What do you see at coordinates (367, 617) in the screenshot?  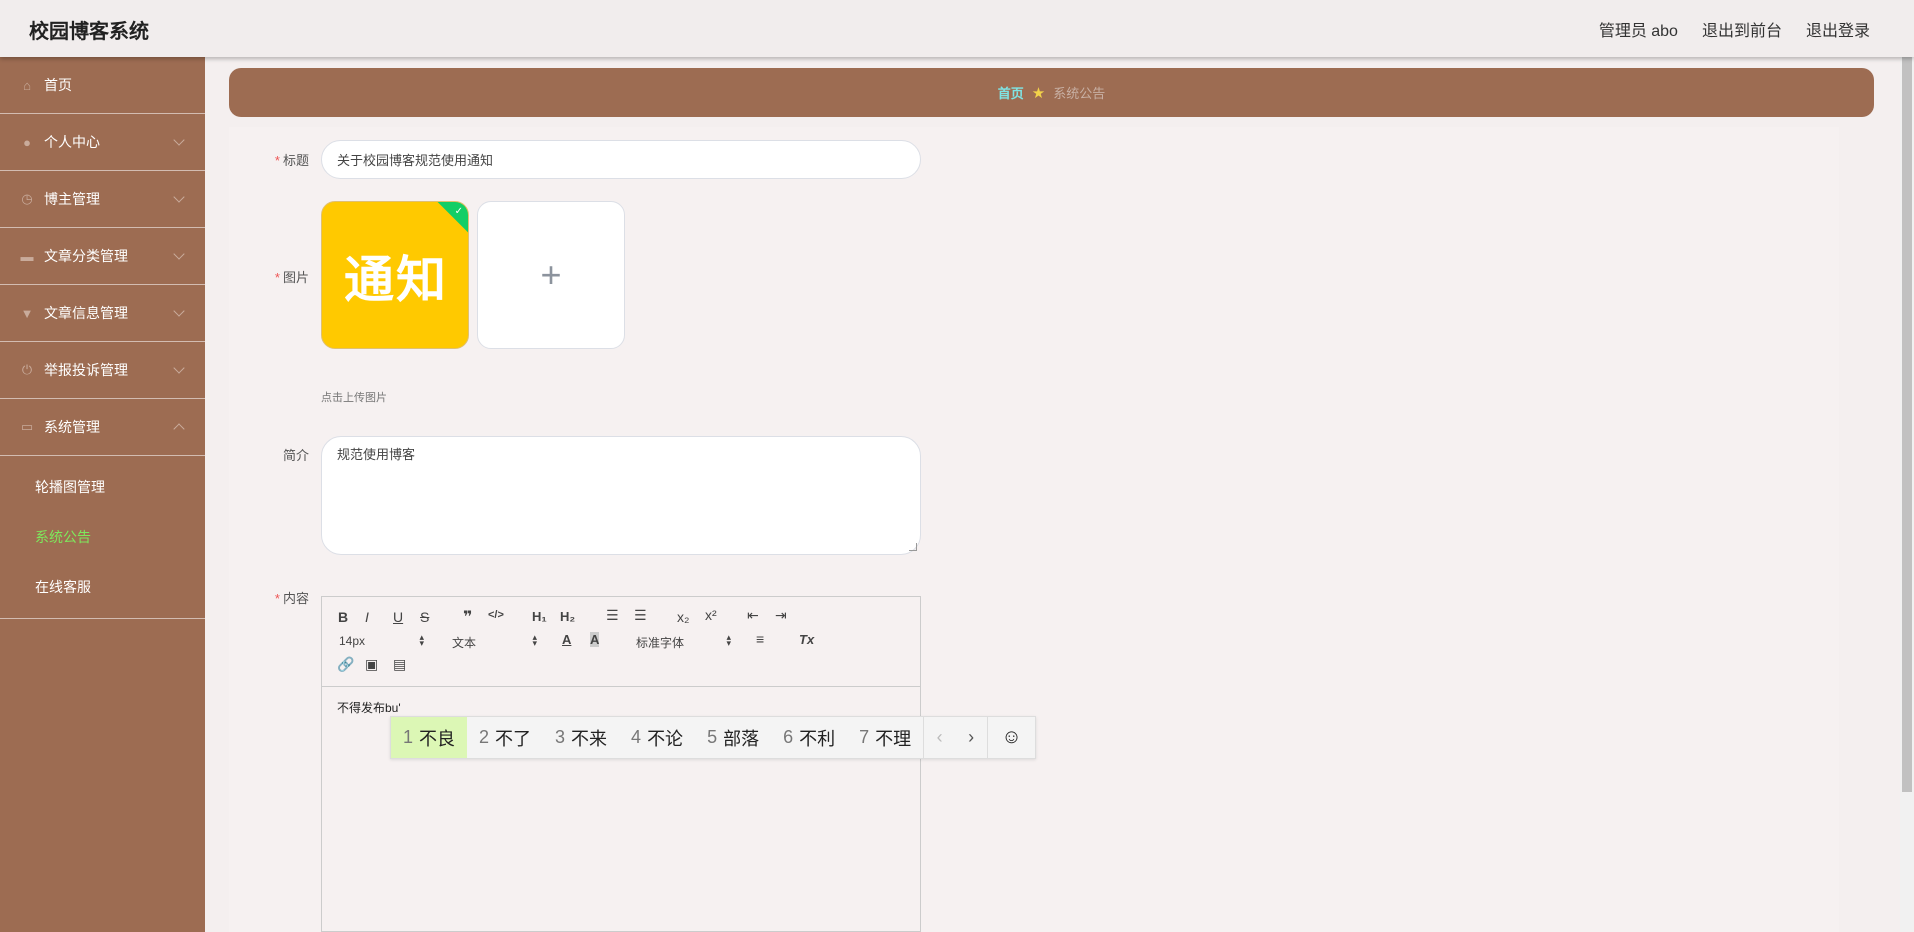 I see `italic-icon: I` at bounding box center [367, 617].